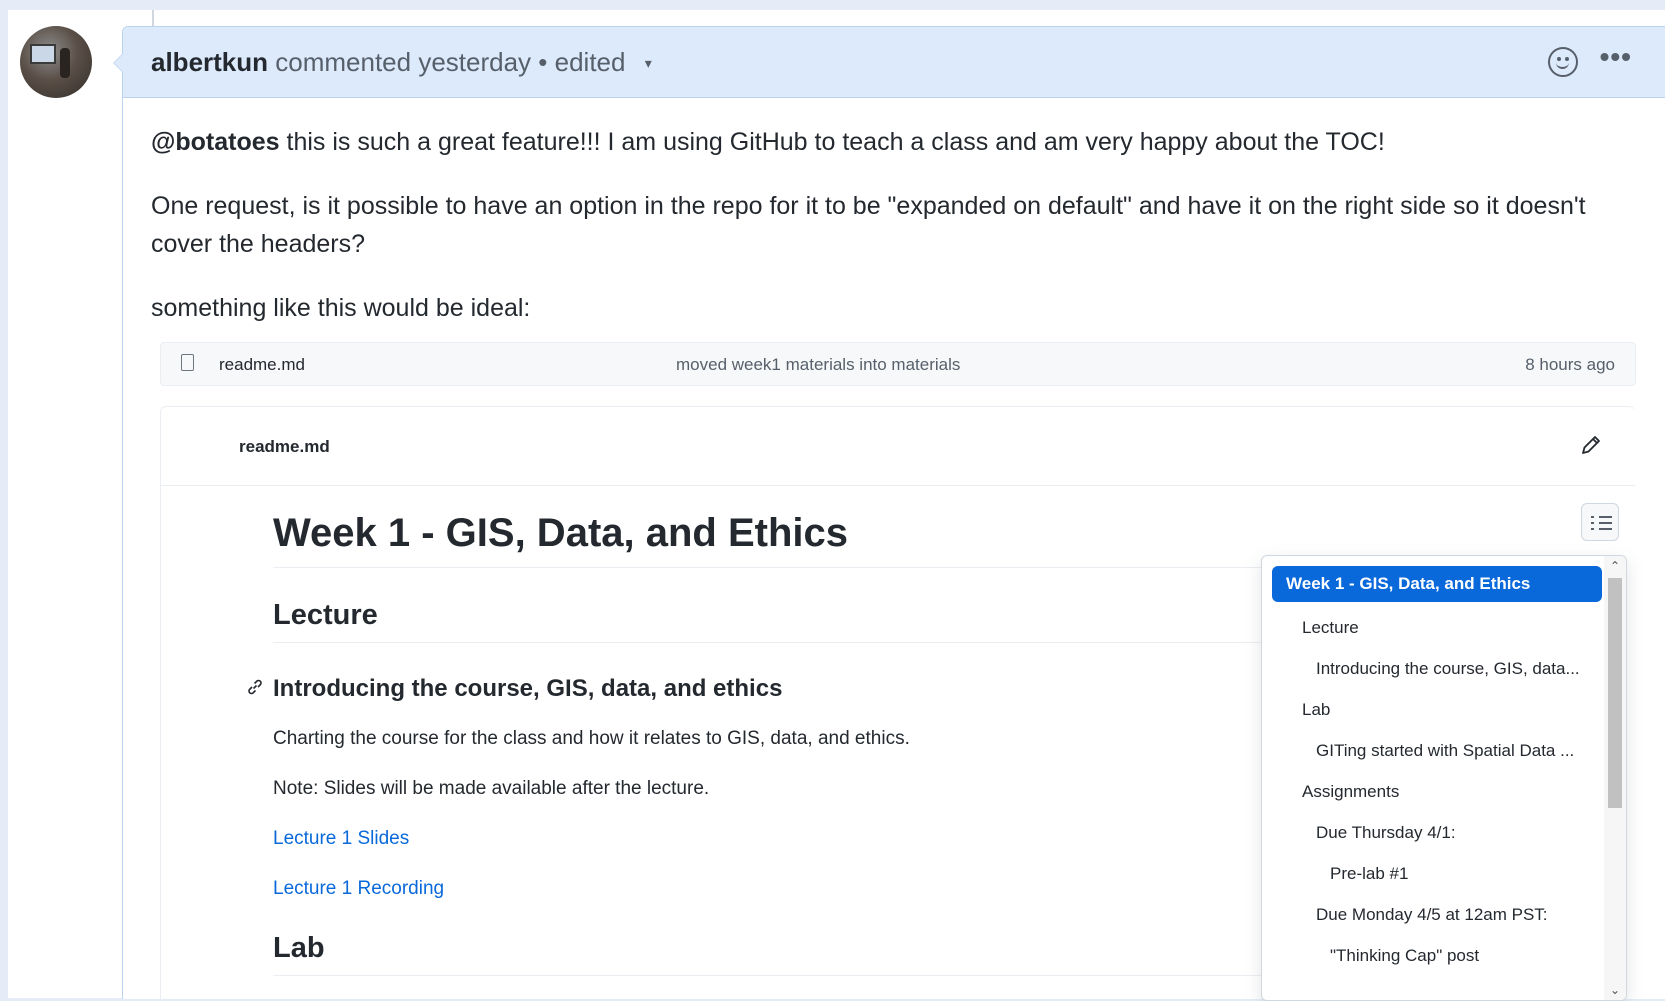  What do you see at coordinates (1570, 364) in the screenshot?
I see `file-age: 8 hours ago` at bounding box center [1570, 364].